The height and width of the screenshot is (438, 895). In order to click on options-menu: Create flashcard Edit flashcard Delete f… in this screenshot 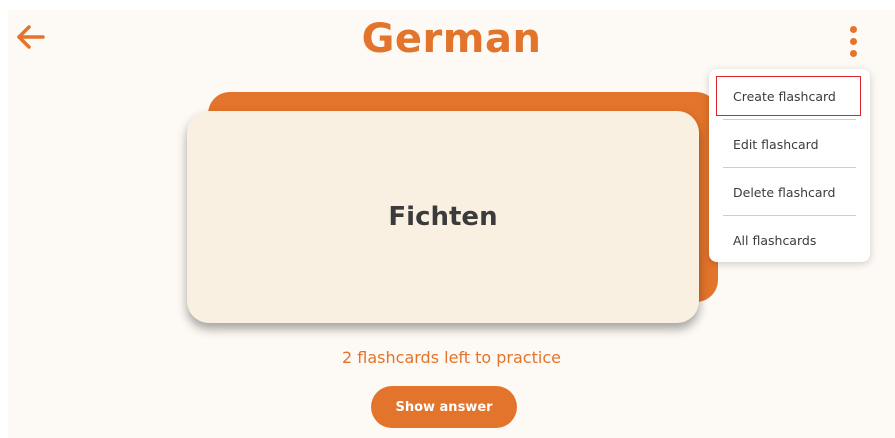, I will do `click(789, 165)`.